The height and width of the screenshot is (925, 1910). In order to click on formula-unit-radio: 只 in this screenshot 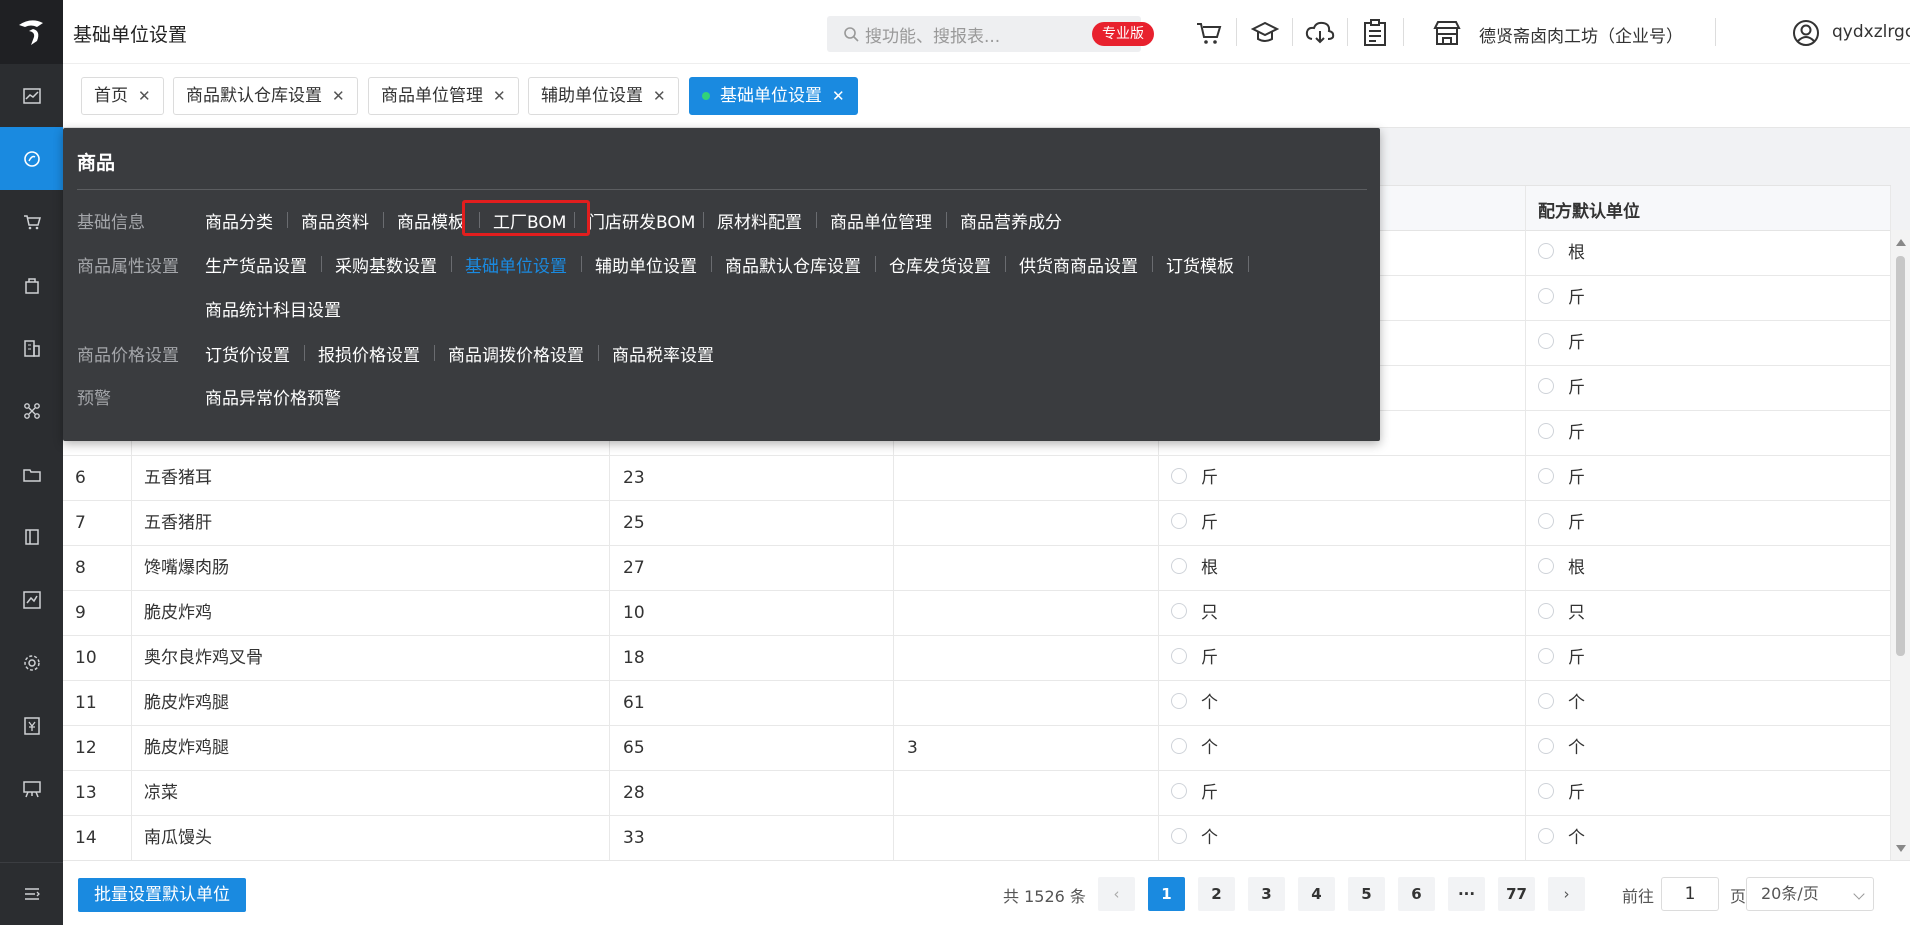, I will do `click(1561, 613)`.